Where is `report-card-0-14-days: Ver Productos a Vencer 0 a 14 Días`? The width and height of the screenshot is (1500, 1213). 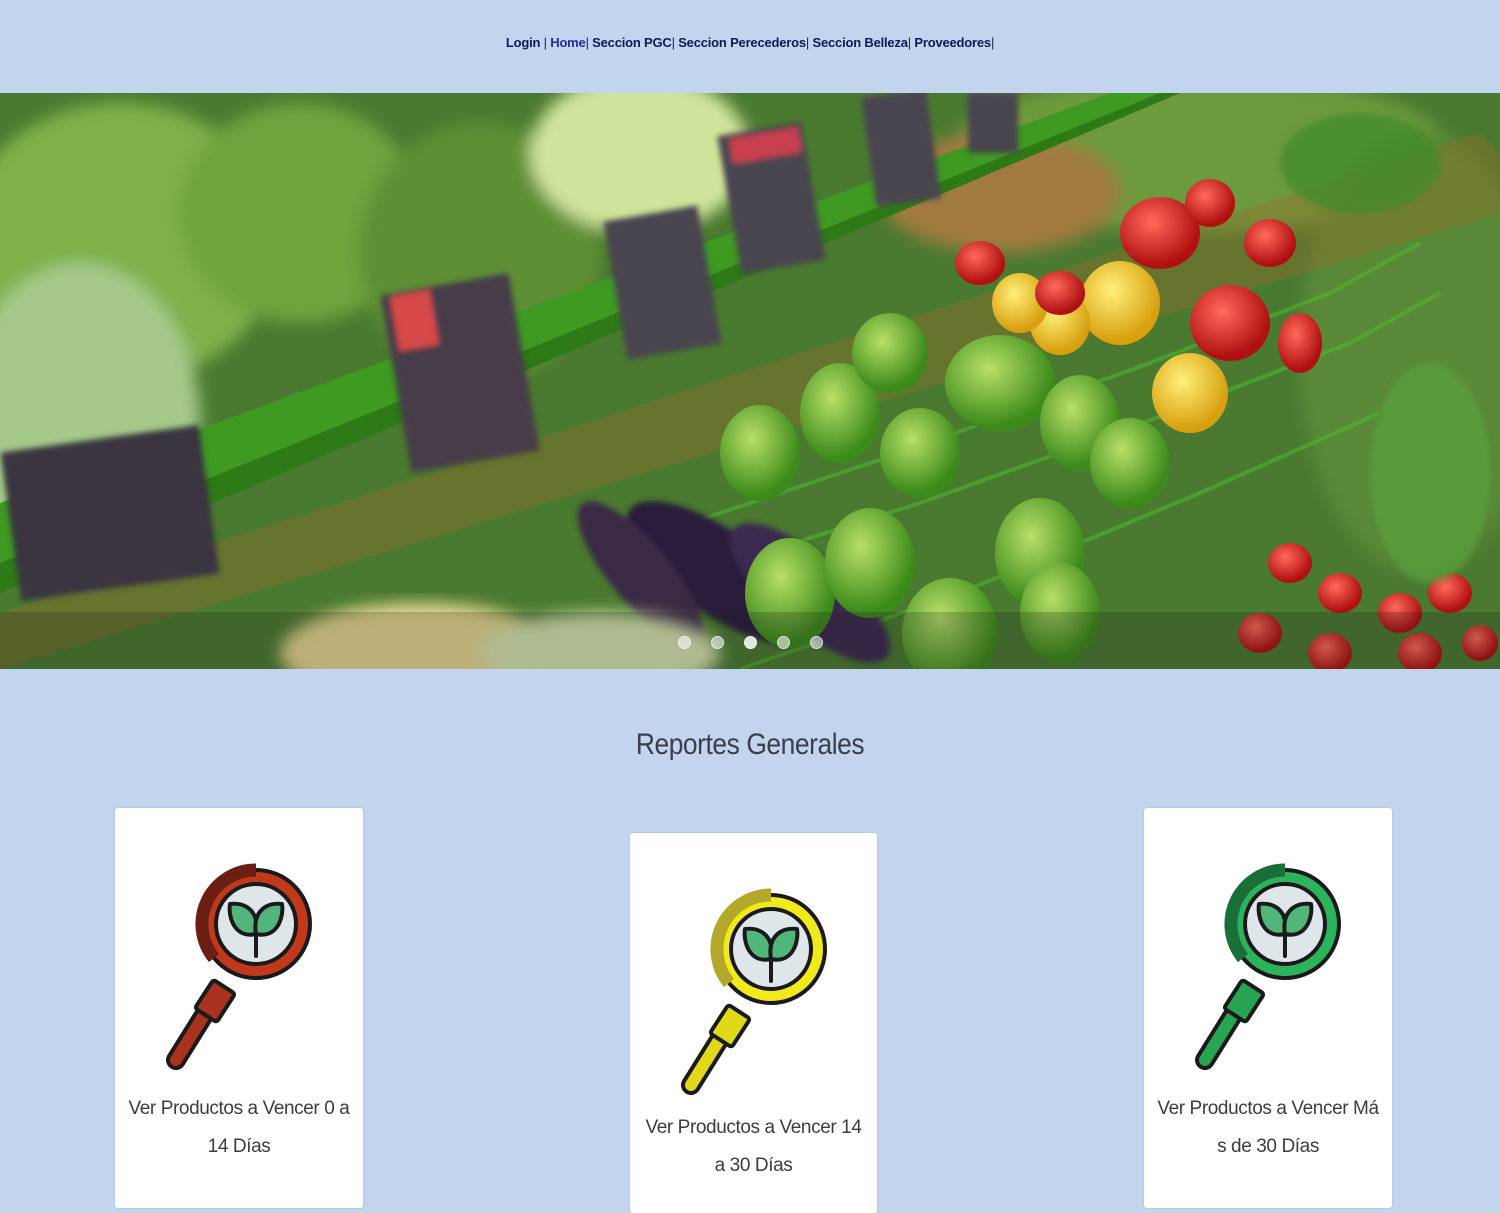 report-card-0-14-days: Ver Productos a Vencer 0 a 14 Días is located at coordinates (239, 1008).